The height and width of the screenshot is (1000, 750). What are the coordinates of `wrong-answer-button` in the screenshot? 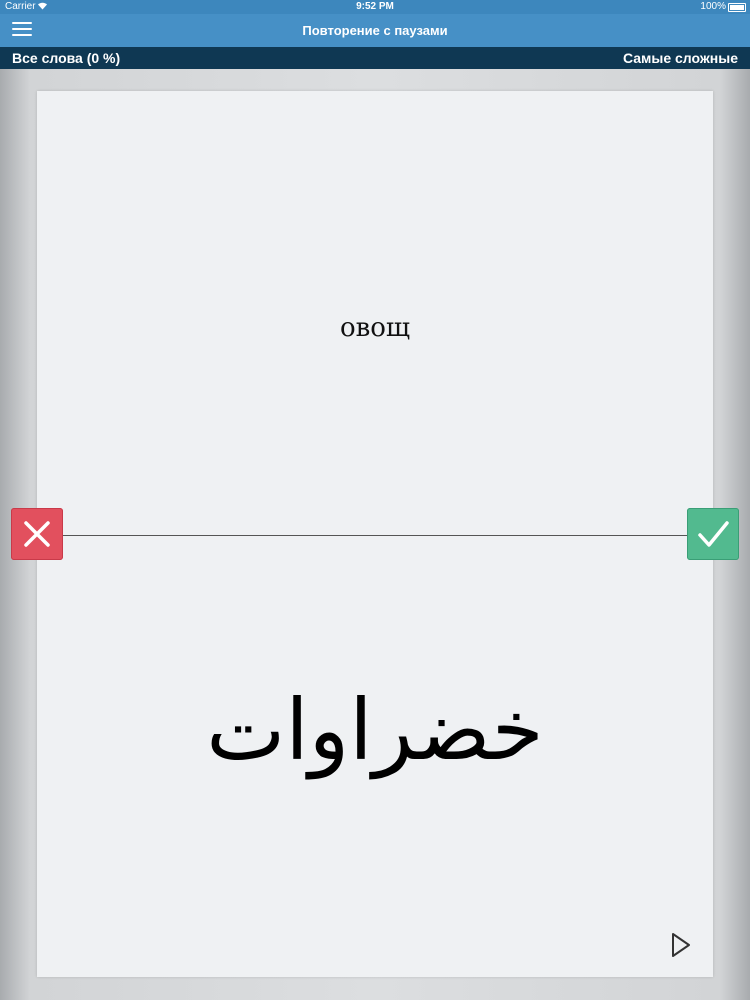 It's located at (37, 534).